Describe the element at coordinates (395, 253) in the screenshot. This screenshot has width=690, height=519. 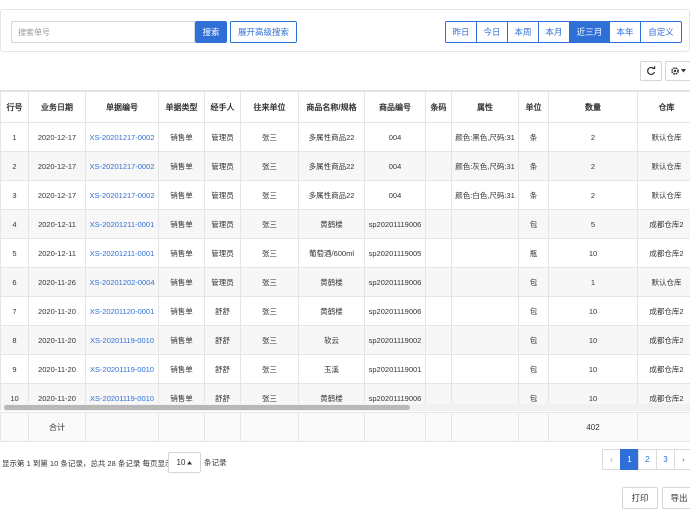
I see `table-cell: sp20201119005` at that location.